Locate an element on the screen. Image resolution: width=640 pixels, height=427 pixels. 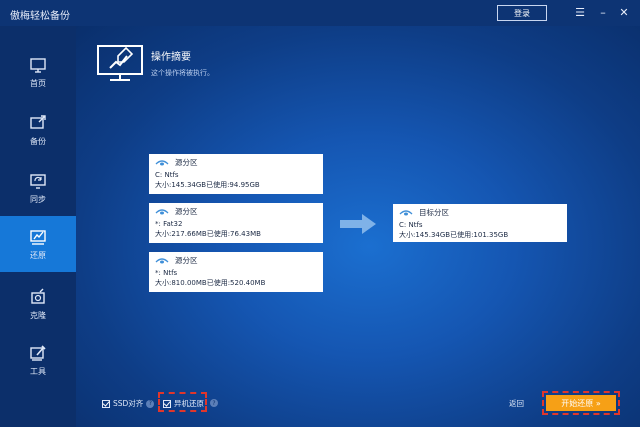
partition-fs: *: Ntfs is located at coordinates (166, 273).